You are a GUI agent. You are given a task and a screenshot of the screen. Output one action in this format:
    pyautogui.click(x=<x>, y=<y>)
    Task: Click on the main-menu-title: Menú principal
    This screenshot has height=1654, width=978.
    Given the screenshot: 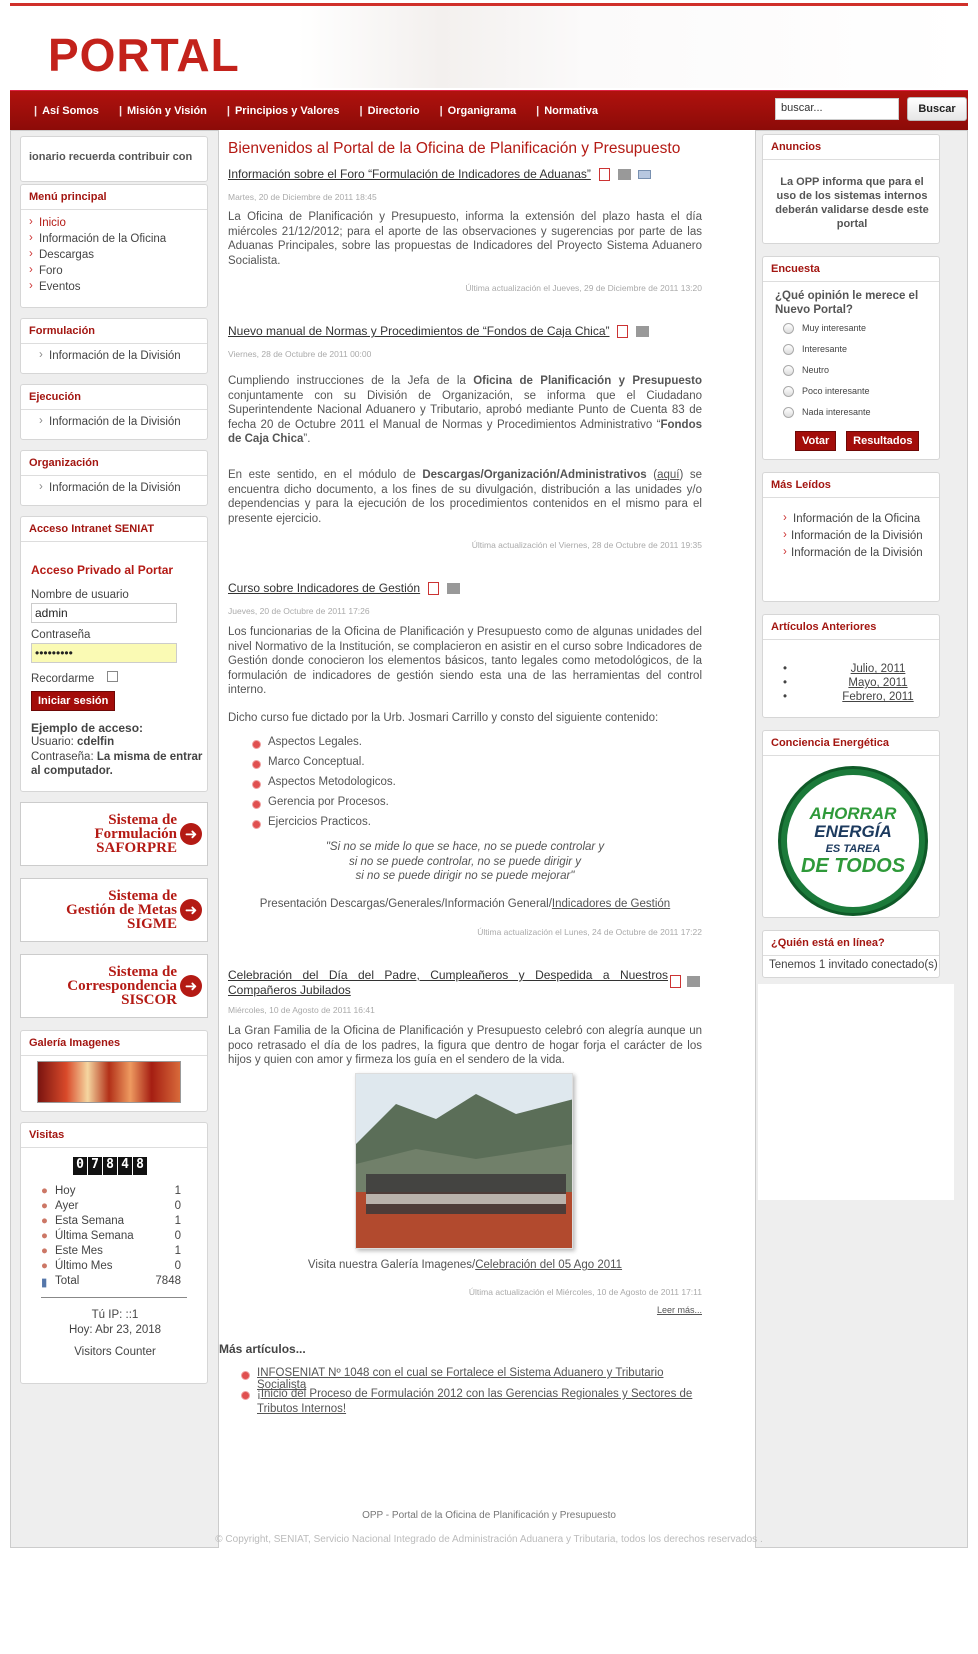 What is the action you would take?
    pyautogui.click(x=114, y=197)
    